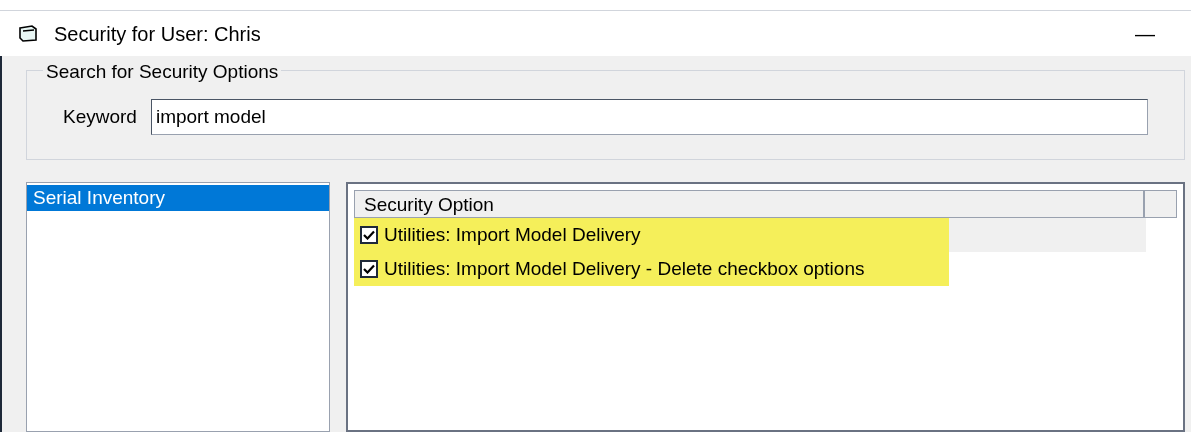 The height and width of the screenshot is (432, 1191). What do you see at coordinates (1160, 204) in the screenshot?
I see `column-header-filler` at bounding box center [1160, 204].